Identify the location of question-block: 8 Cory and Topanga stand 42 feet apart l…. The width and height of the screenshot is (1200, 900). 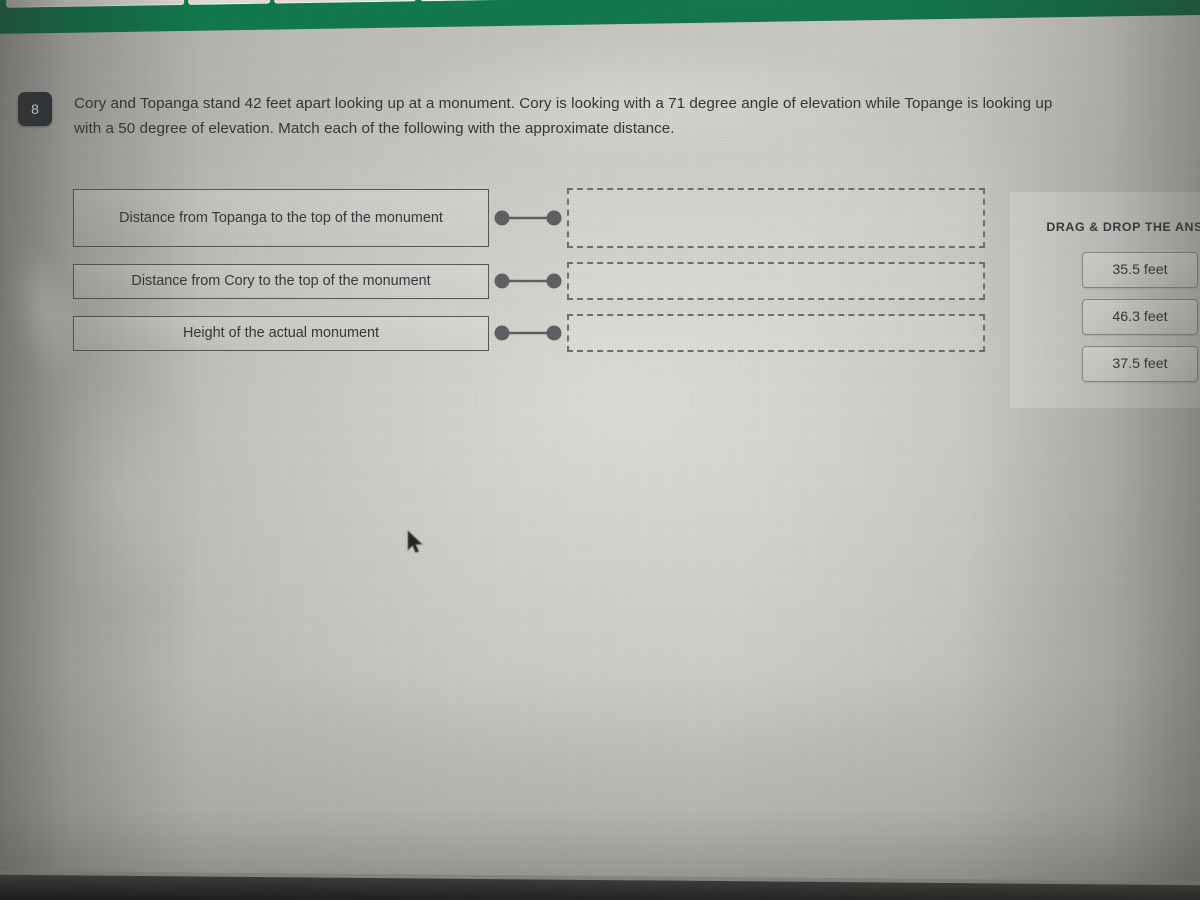
(578, 116).